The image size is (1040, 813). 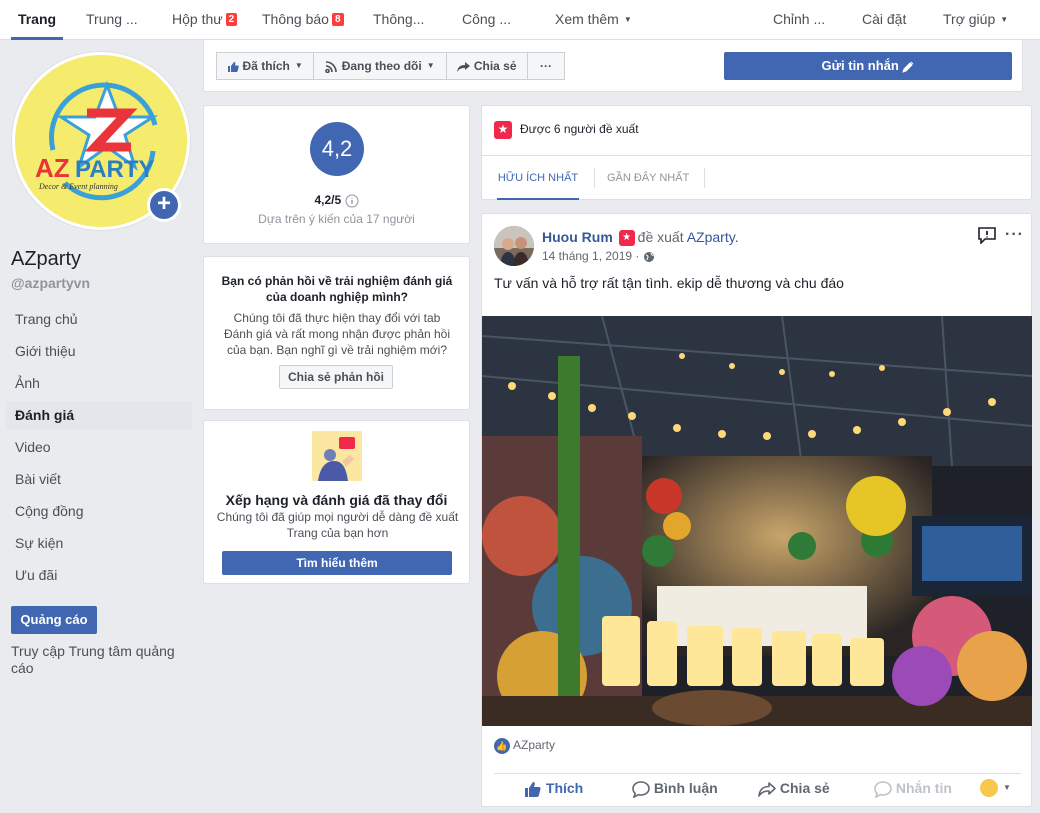 I want to click on rating-score-line: 4,2/5, so click(x=336, y=200).